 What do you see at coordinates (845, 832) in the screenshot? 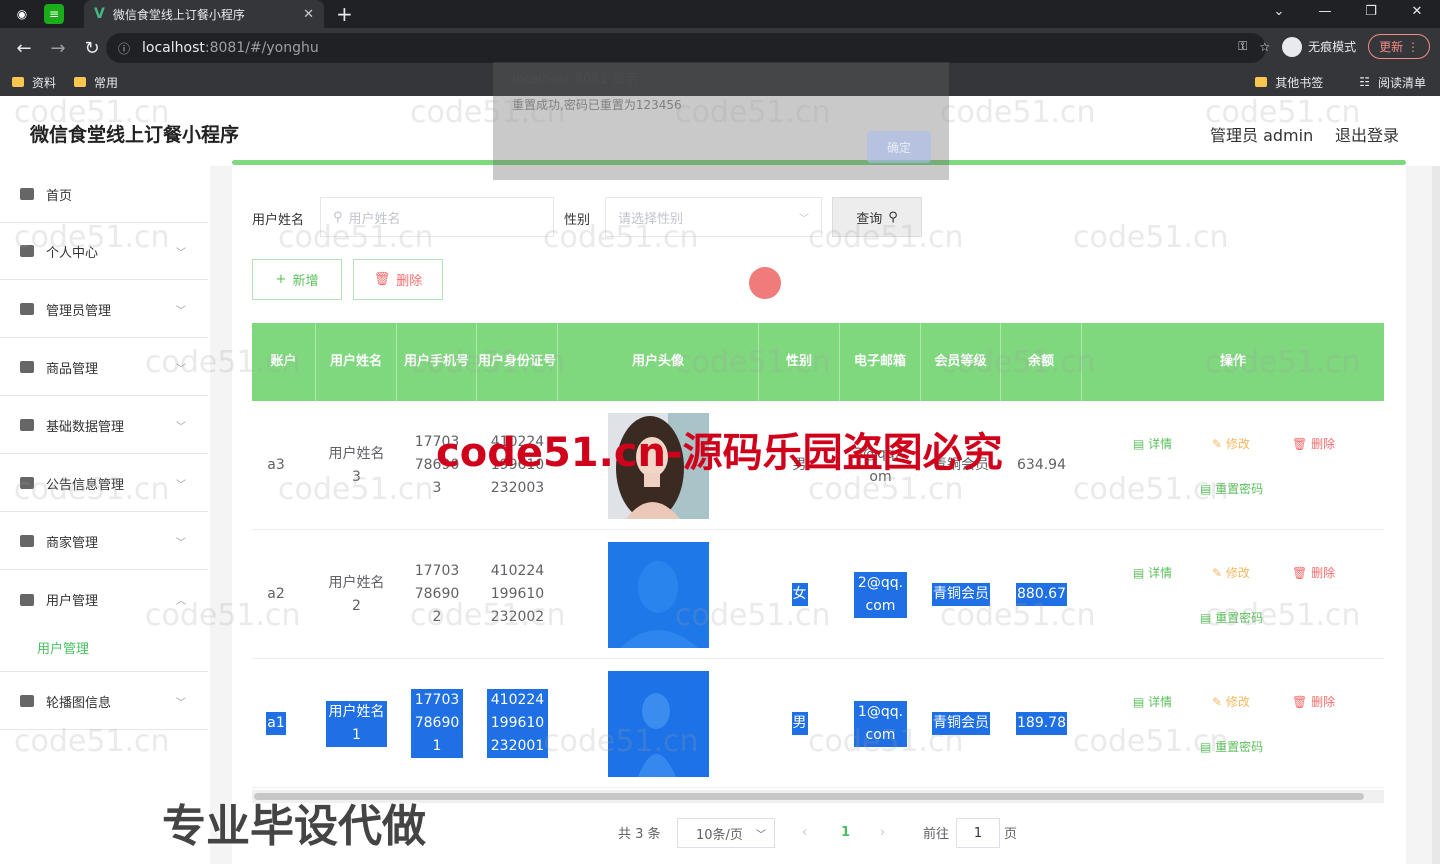
I see `current-page: 1` at bounding box center [845, 832].